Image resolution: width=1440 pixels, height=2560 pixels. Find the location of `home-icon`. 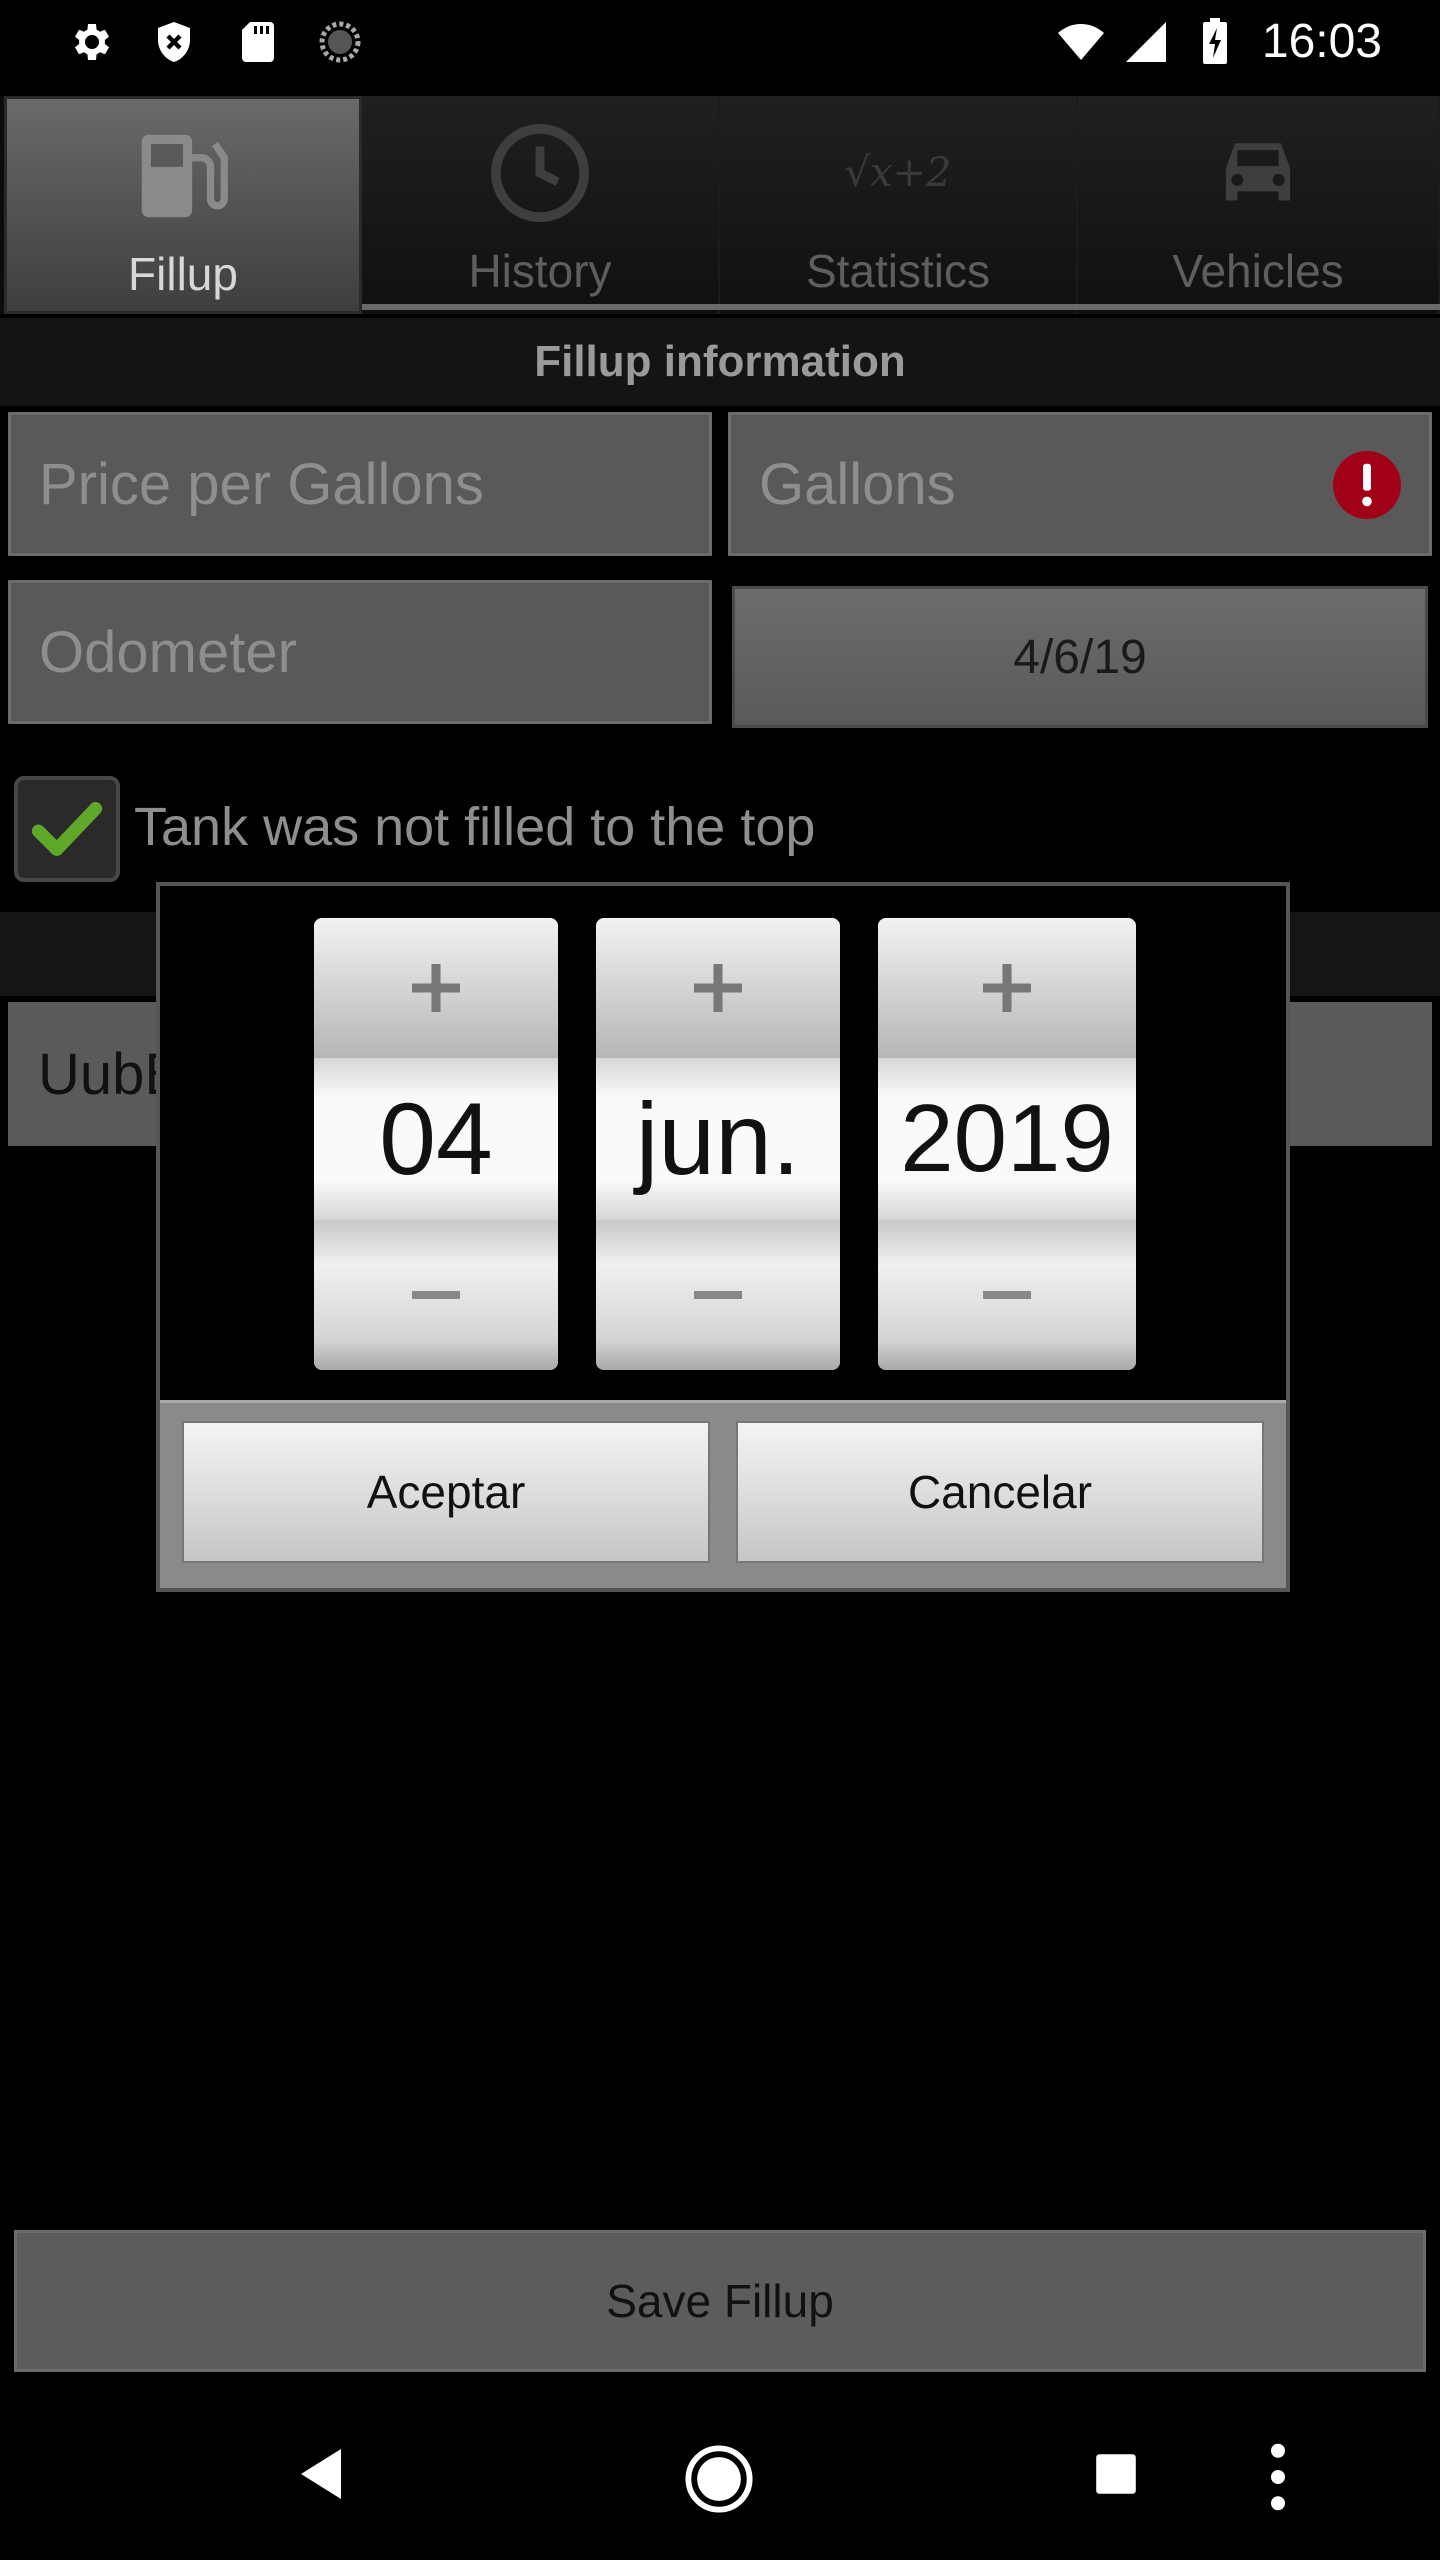

home-icon is located at coordinates (719, 2479).